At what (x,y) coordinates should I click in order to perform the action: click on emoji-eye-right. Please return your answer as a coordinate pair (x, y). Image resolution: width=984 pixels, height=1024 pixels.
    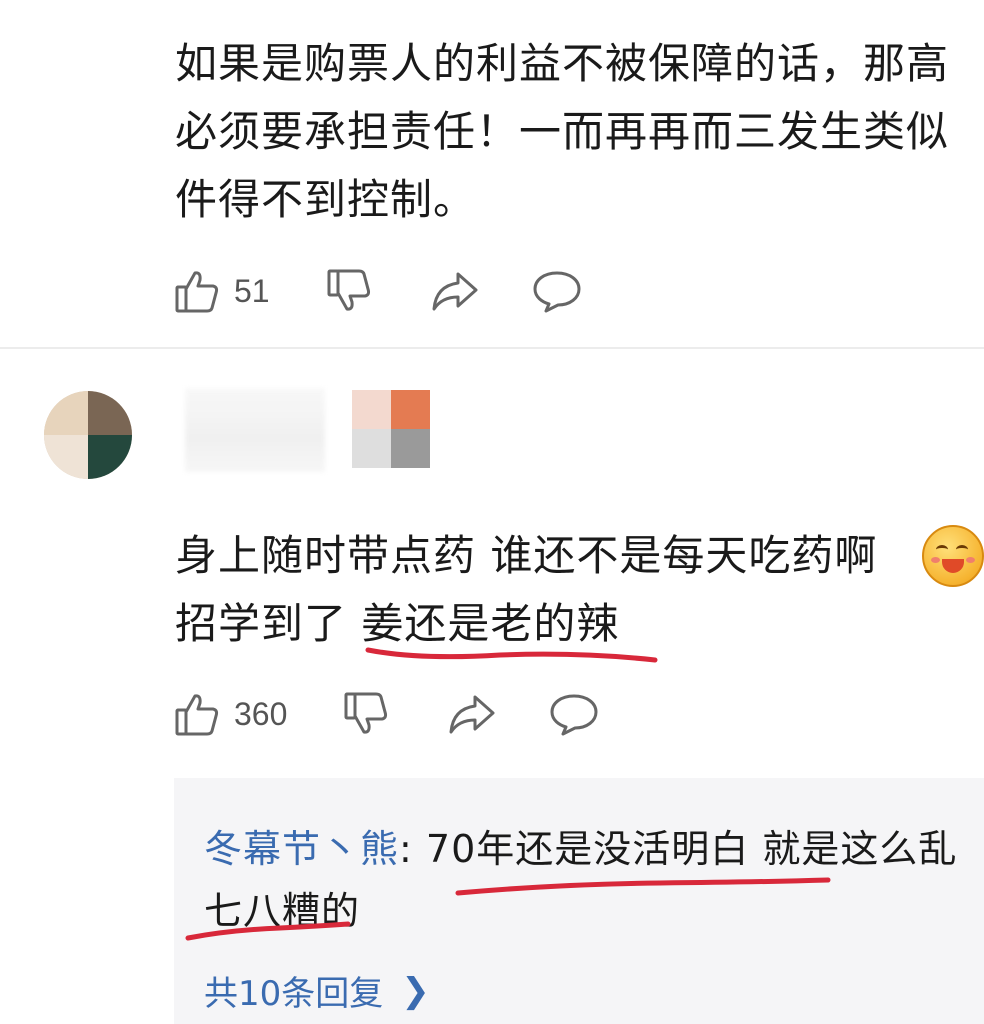
    Looking at the image, I should click on (962, 549).